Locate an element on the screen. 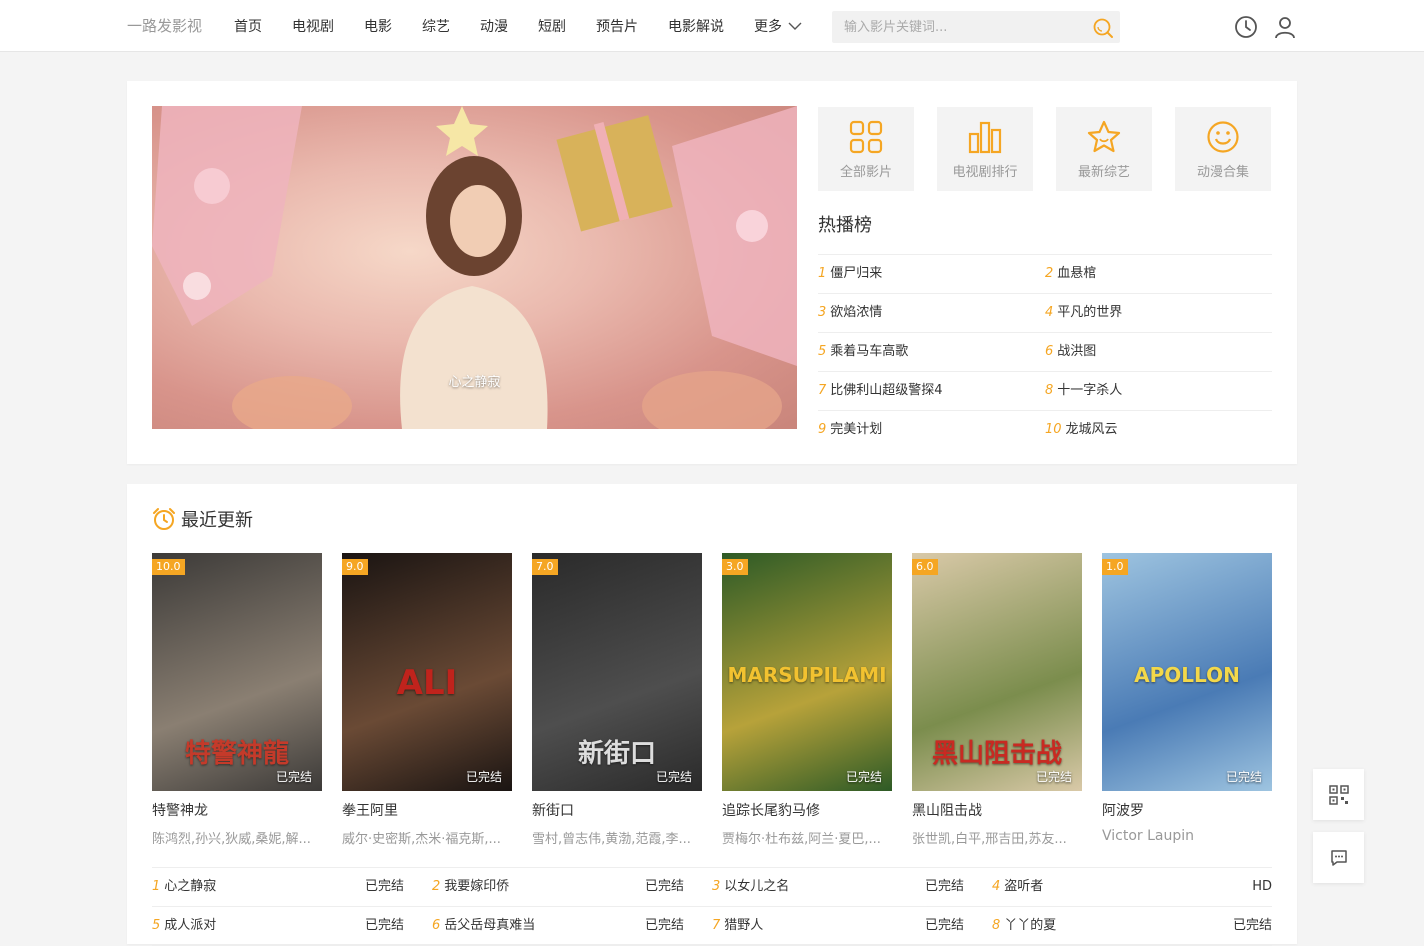 The height and width of the screenshot is (946, 1424). nav-variety: 综艺 is located at coordinates (436, 26).